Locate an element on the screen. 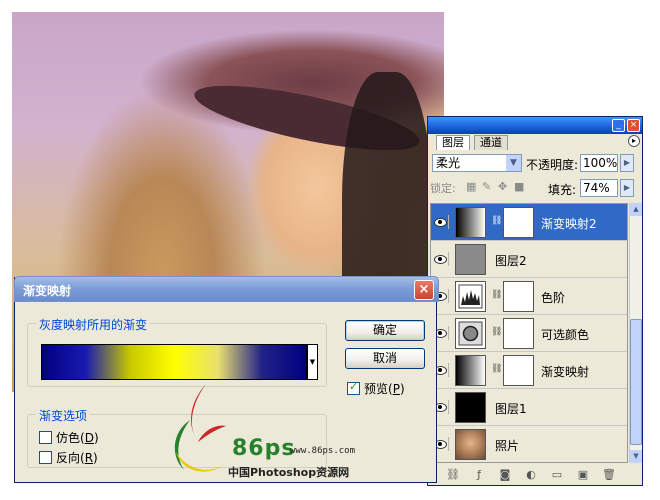 This screenshot has width=660, height=500. preview-option: 预览(P) is located at coordinates (376, 388).